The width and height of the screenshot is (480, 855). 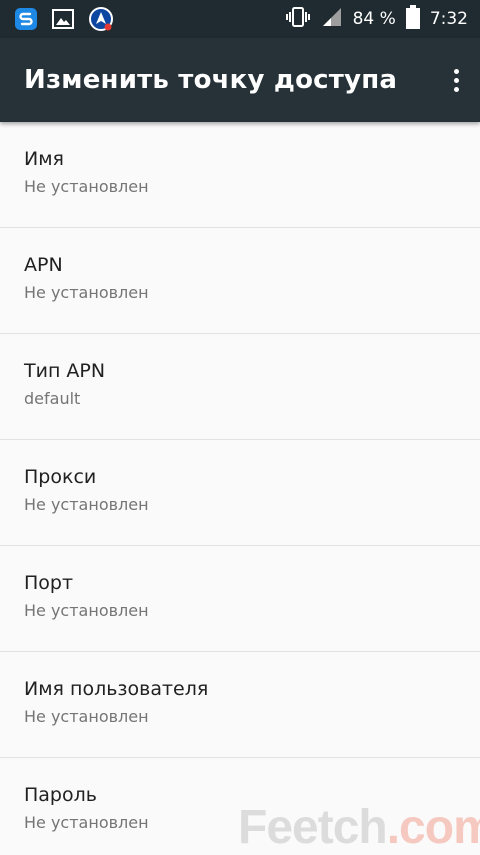 What do you see at coordinates (26, 19) in the screenshot?
I see `s-app-icon` at bounding box center [26, 19].